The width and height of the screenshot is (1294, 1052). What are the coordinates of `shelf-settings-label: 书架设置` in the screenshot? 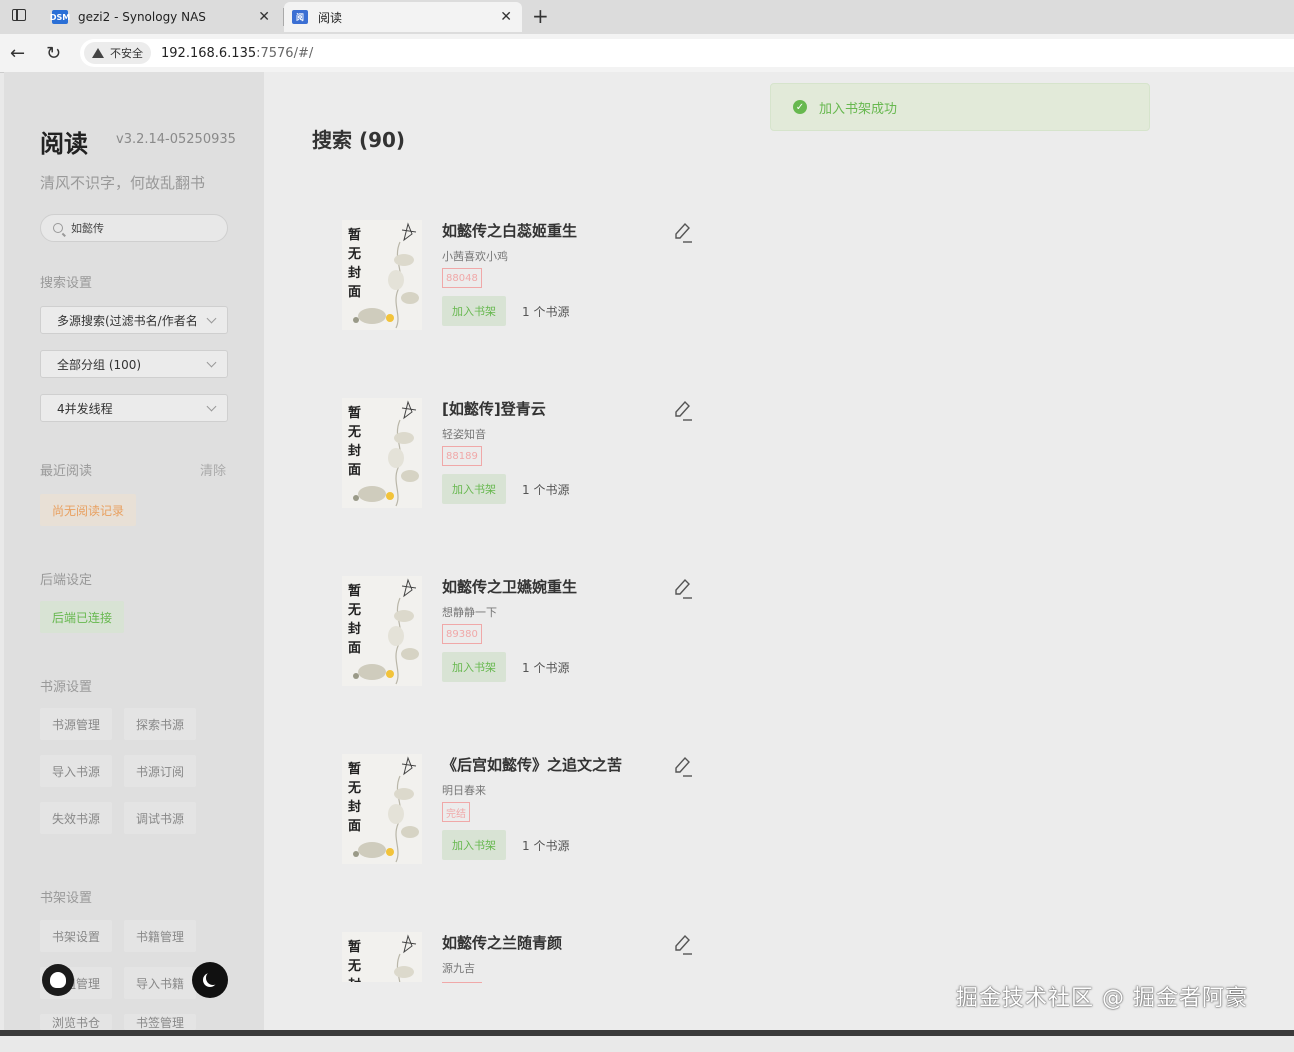 It's located at (66, 898).